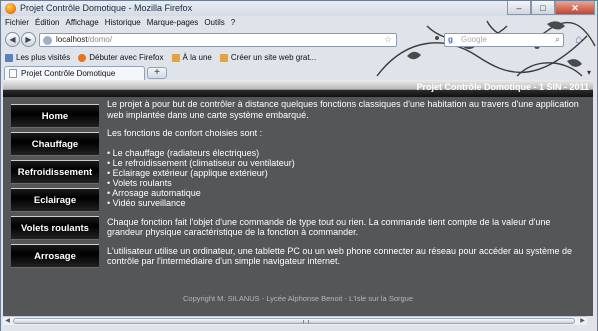  Describe the element at coordinates (299, 328) in the screenshot. I see `status-bar` at that location.